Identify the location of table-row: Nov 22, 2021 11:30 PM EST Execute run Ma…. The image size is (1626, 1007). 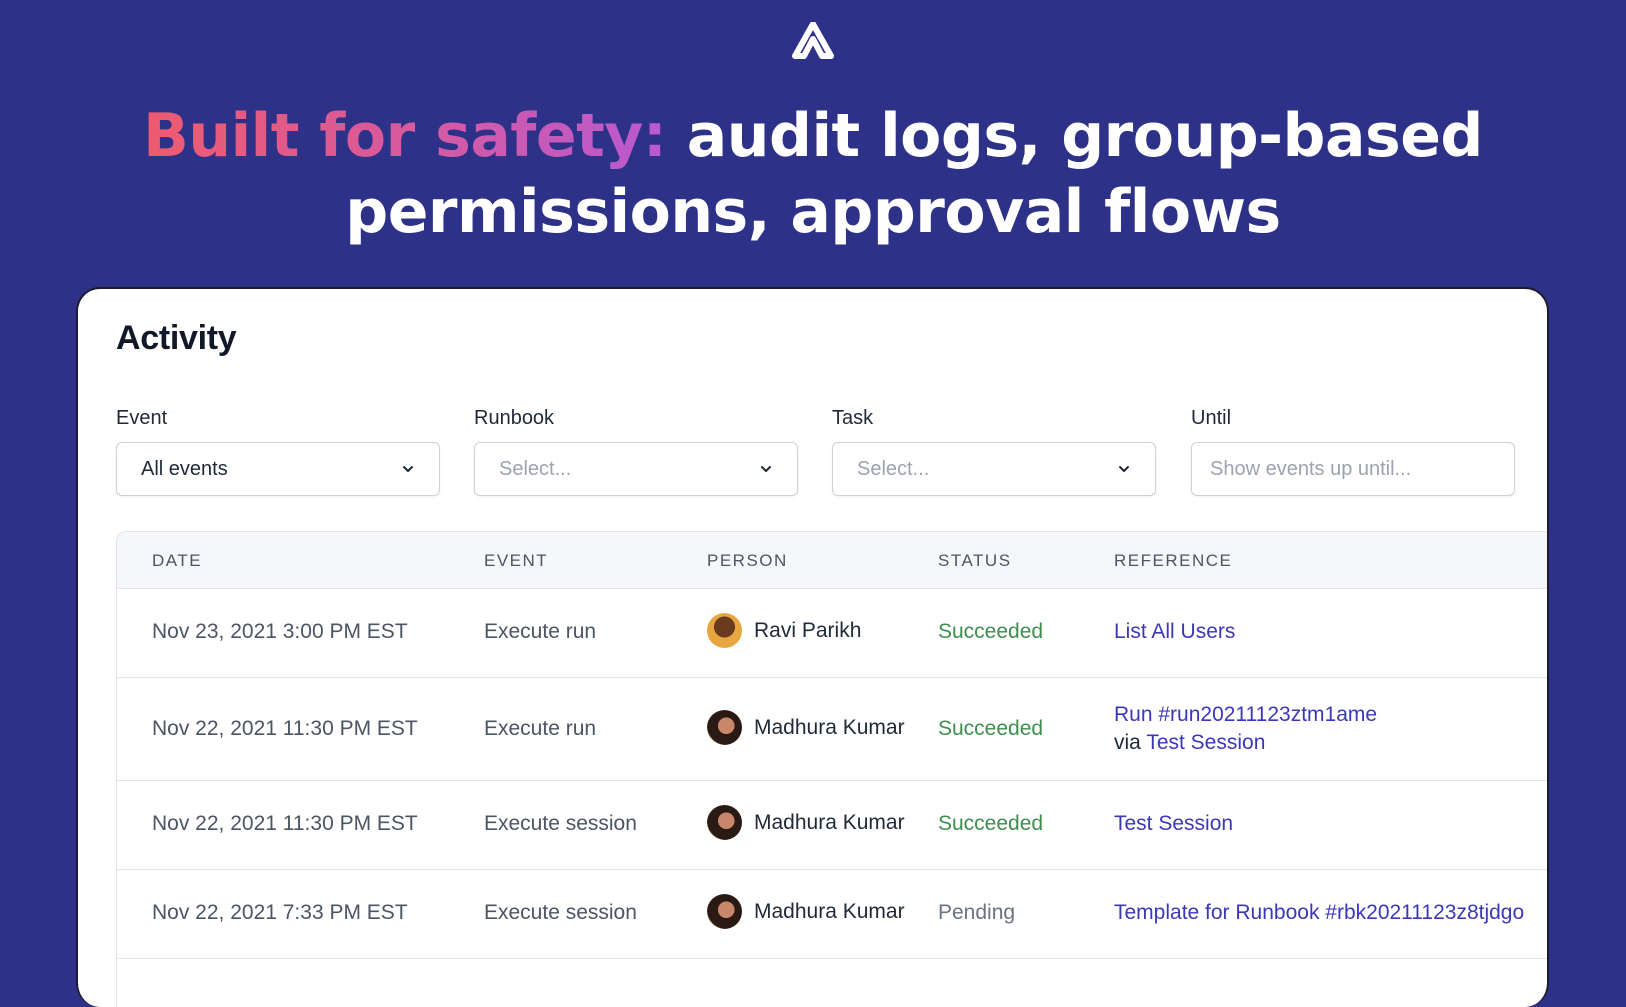
(832, 729).